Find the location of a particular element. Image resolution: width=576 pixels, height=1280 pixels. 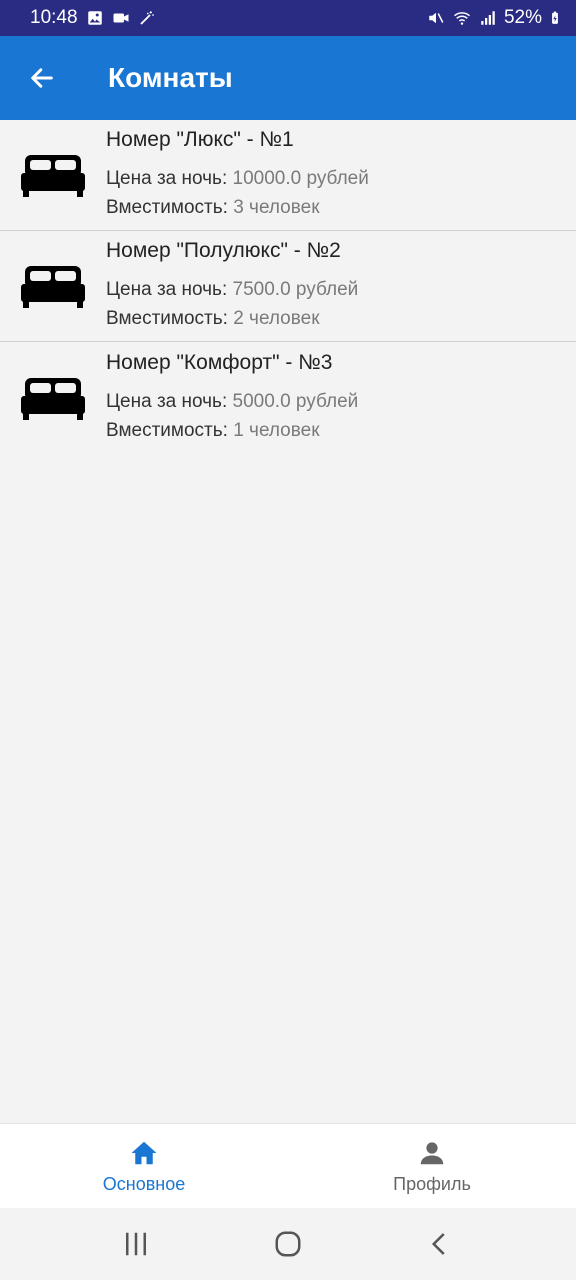

battery-charging-icon is located at coordinates (555, 17).